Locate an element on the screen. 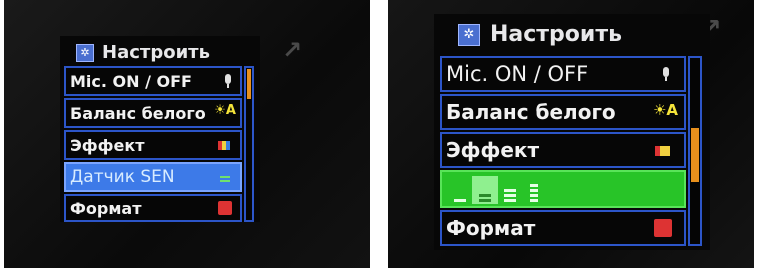  sensitivity-level-selector is located at coordinates (497, 190).